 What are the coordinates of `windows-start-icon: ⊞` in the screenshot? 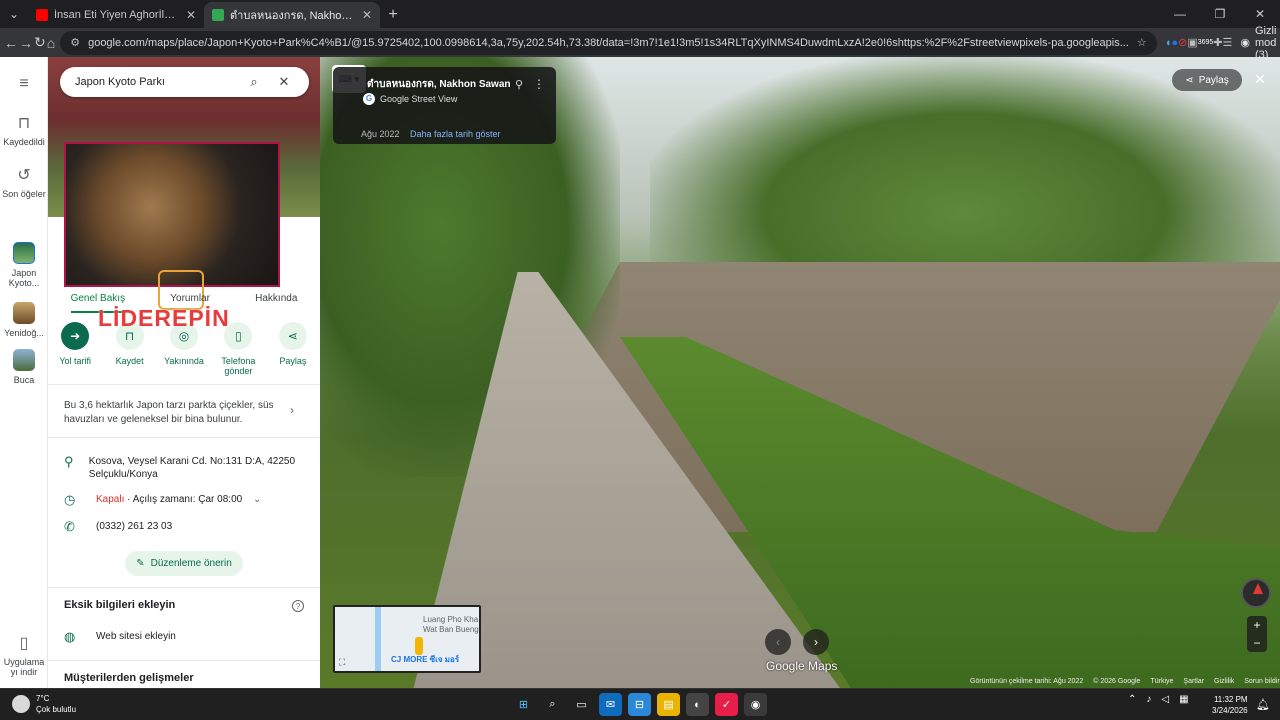 It's located at (523, 704).